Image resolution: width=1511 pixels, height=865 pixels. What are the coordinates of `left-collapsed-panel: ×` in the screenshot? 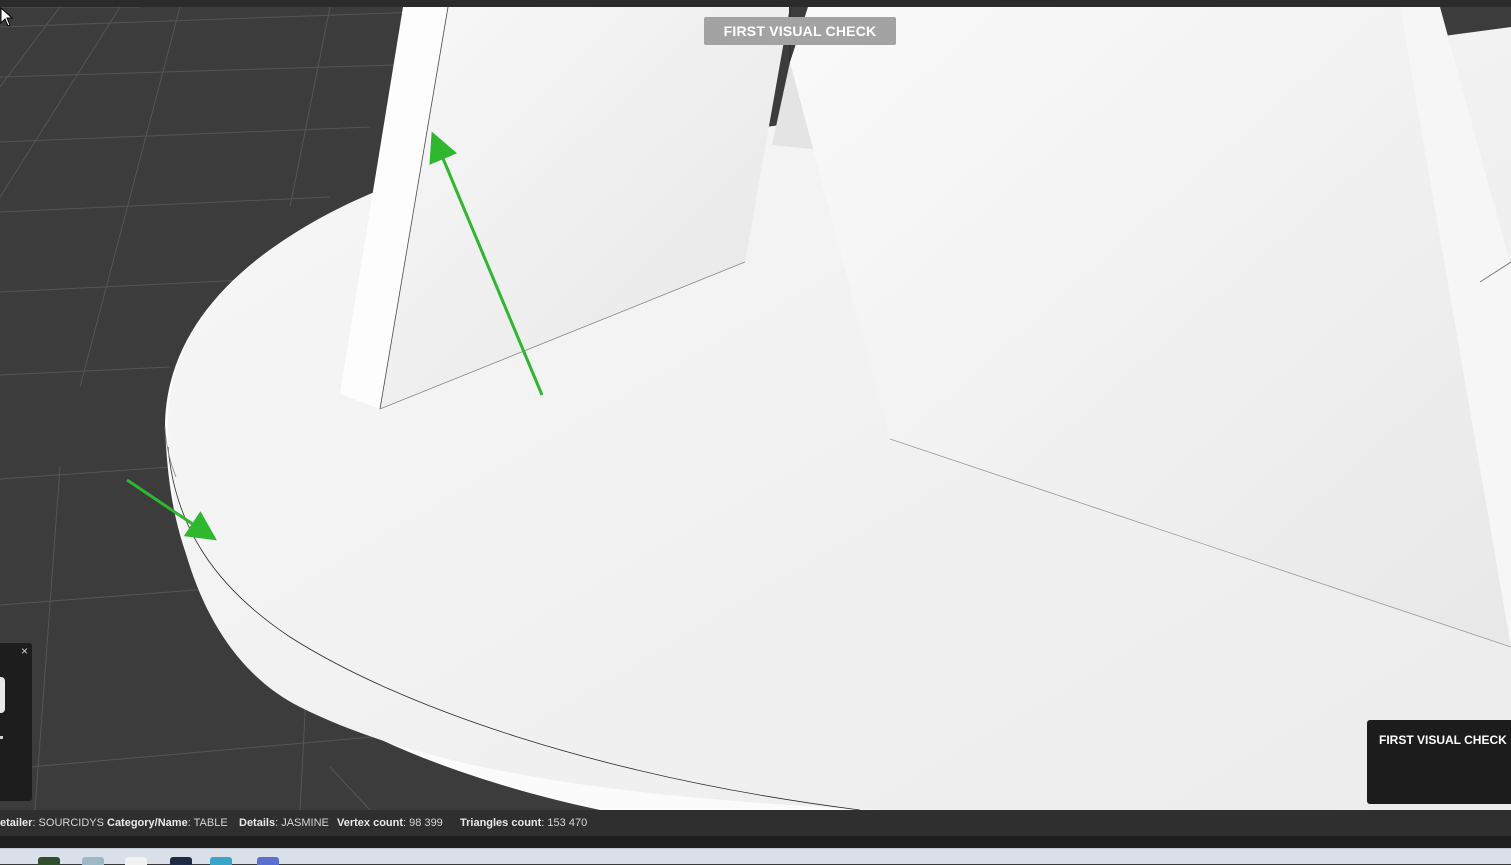 It's located at (16, 722).